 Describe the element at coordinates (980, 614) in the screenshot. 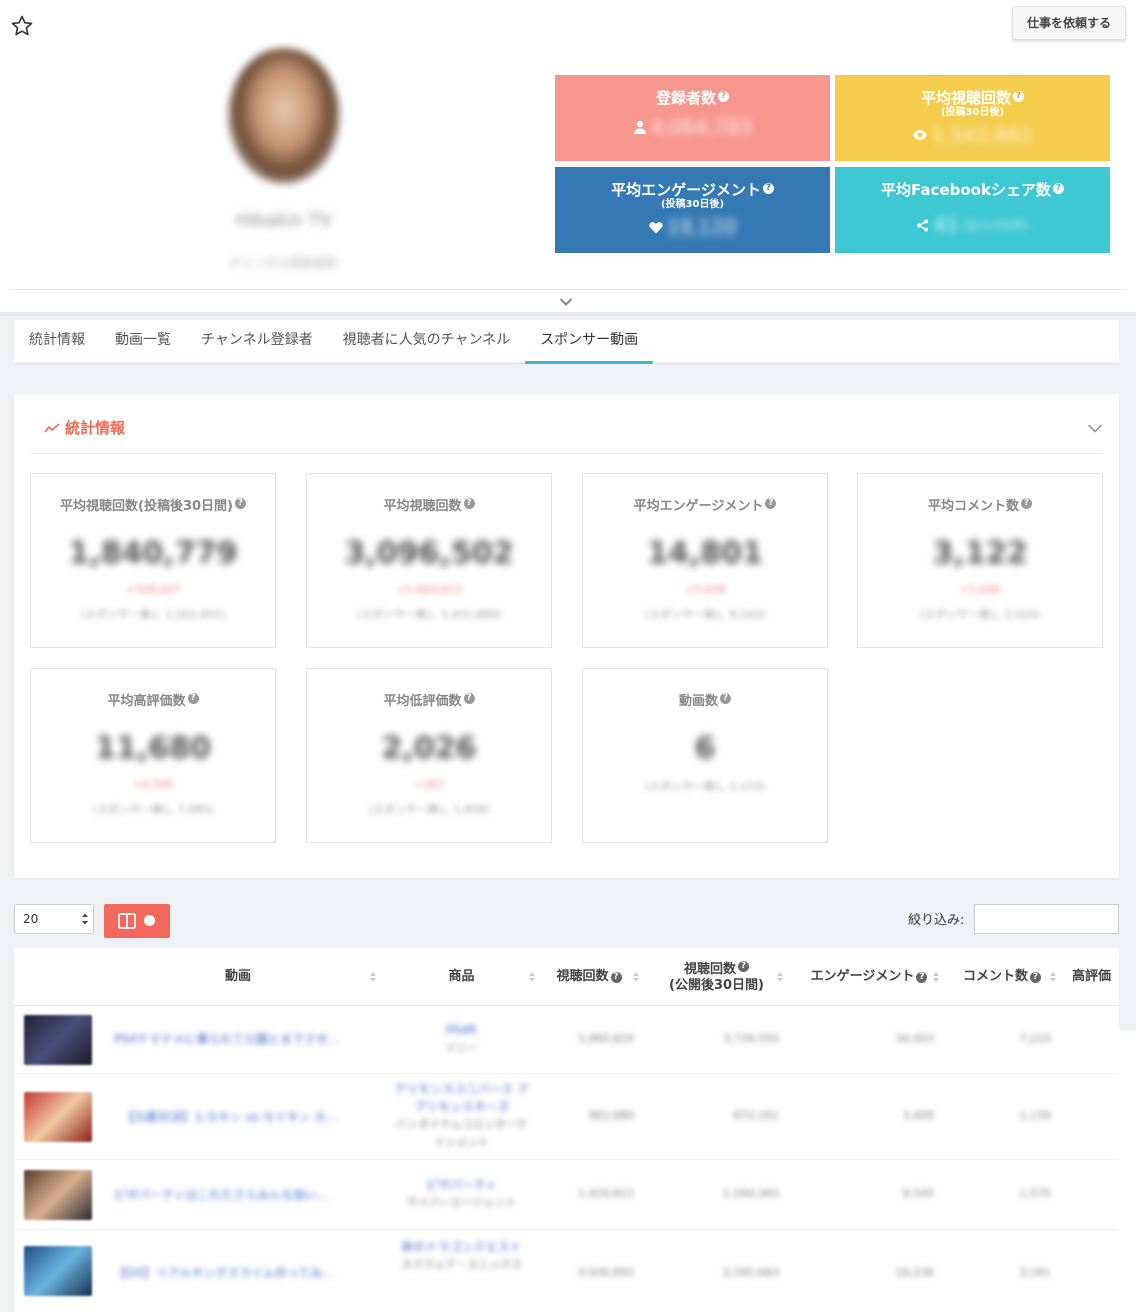

I see `stat-card-sub: (スポンサー無し 2,024)` at that location.